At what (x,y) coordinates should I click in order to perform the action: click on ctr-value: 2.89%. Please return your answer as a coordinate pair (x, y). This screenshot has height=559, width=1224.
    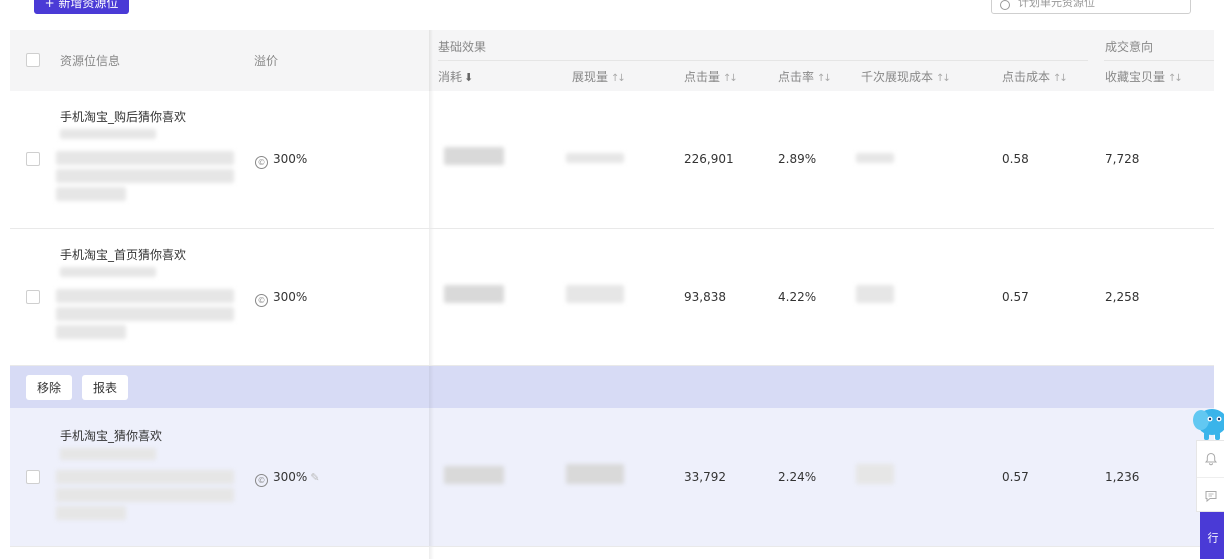
    Looking at the image, I should click on (797, 159).